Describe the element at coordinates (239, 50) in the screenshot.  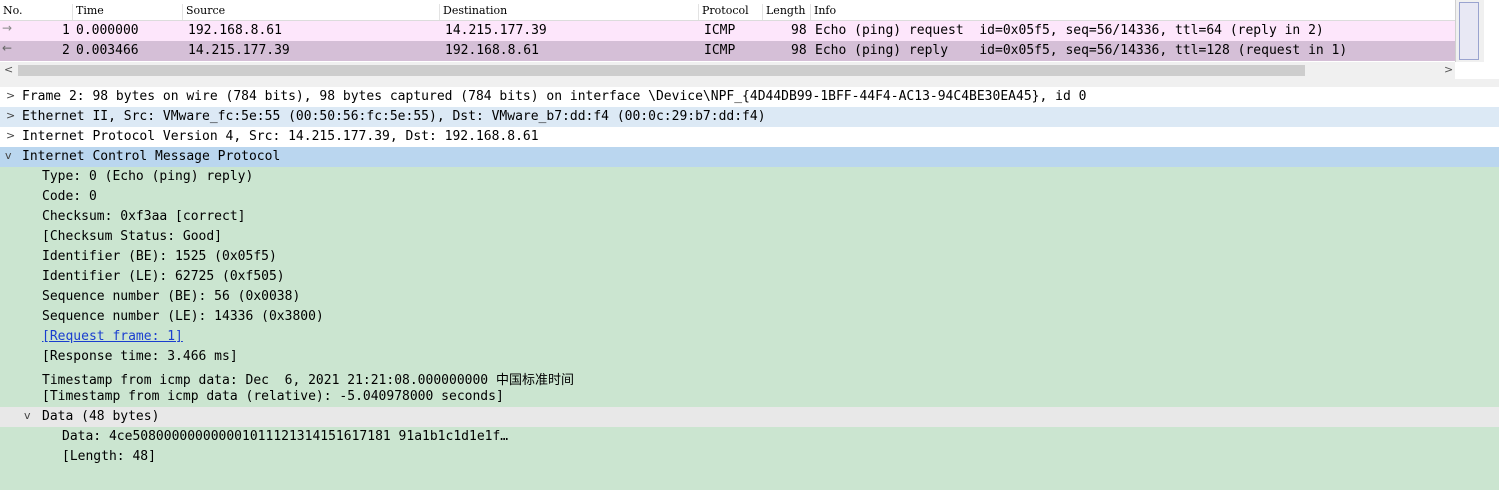
I see `packet-source: 14.215.177.39` at that location.